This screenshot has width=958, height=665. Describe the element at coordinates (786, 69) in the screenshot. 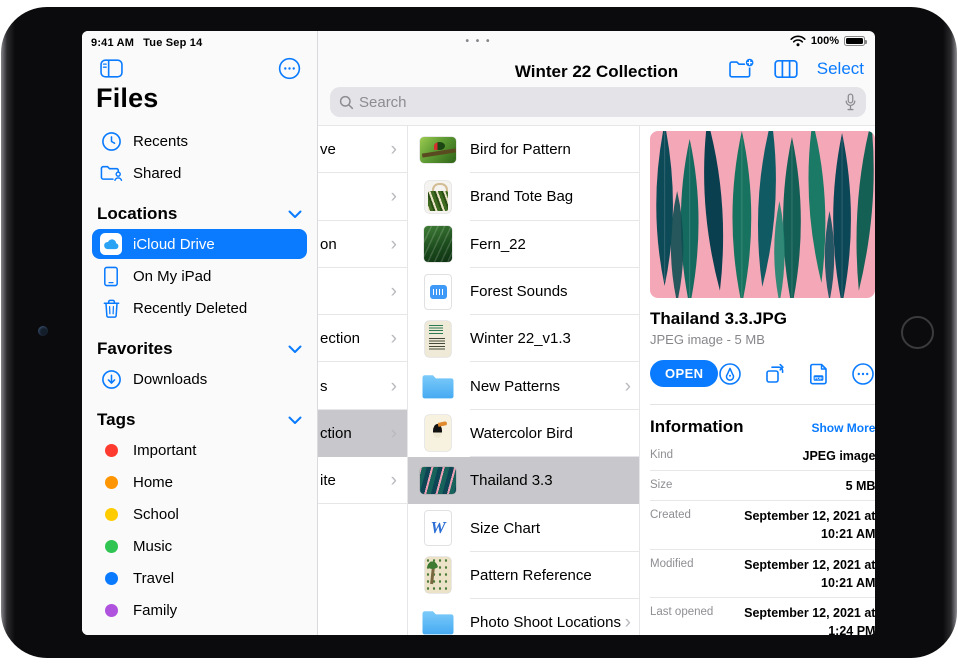

I see `view-options-button` at that location.